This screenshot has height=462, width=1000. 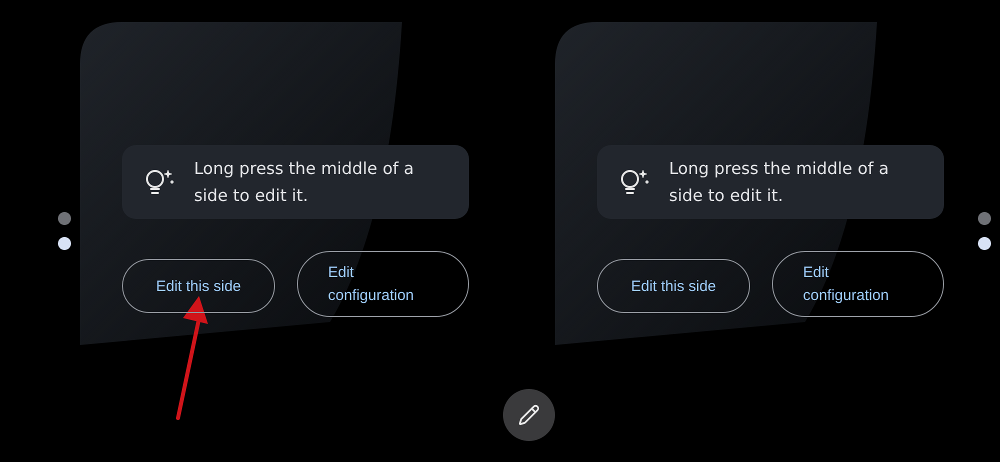 I want to click on edit-button, so click(x=529, y=415).